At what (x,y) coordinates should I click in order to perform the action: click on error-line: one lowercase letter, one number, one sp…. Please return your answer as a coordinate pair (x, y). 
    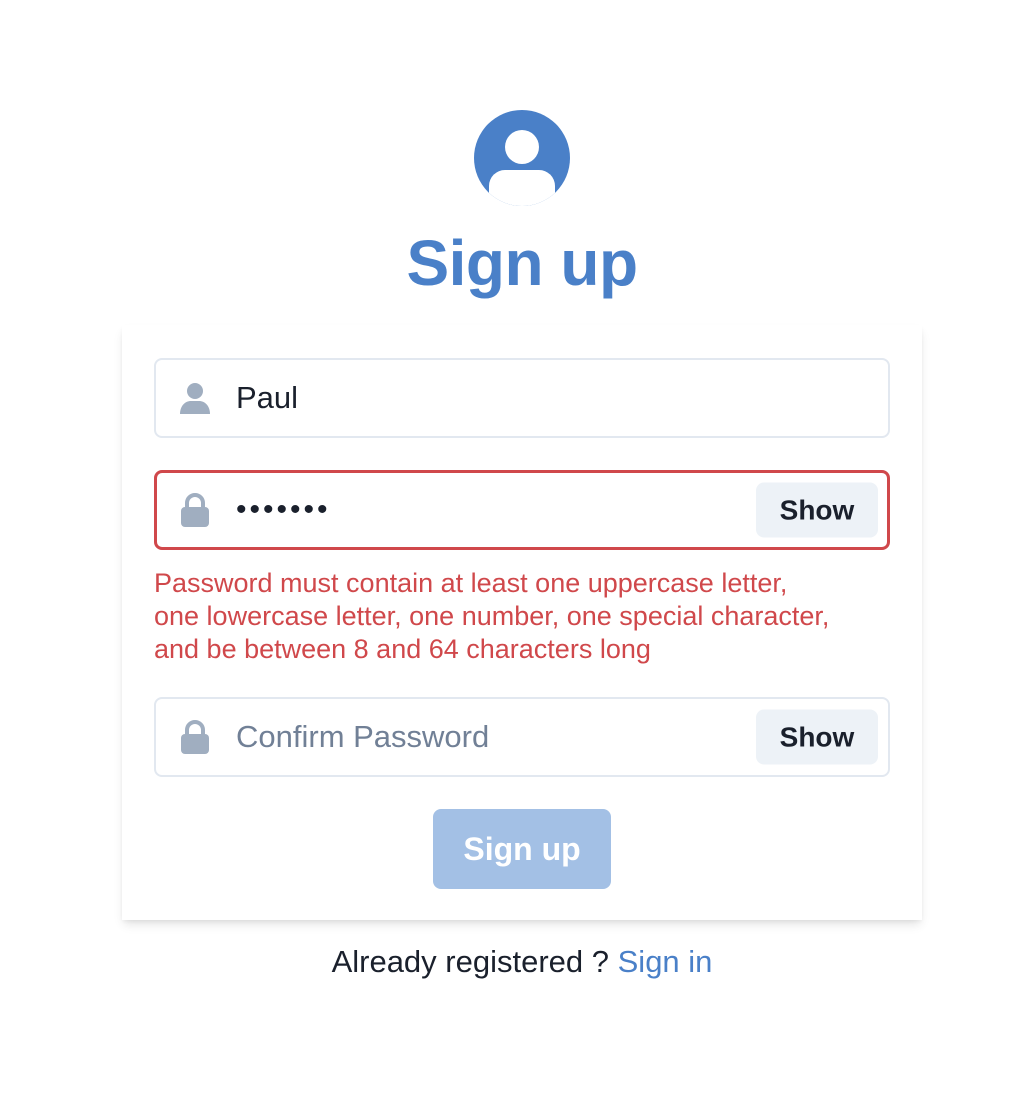
    Looking at the image, I should click on (492, 616).